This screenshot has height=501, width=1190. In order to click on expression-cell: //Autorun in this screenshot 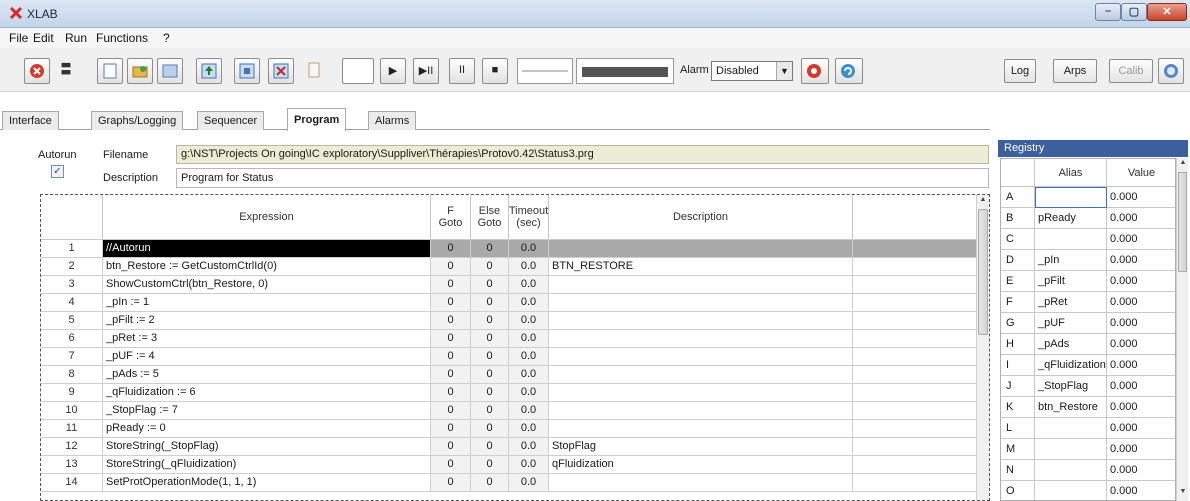, I will do `click(267, 249)`.